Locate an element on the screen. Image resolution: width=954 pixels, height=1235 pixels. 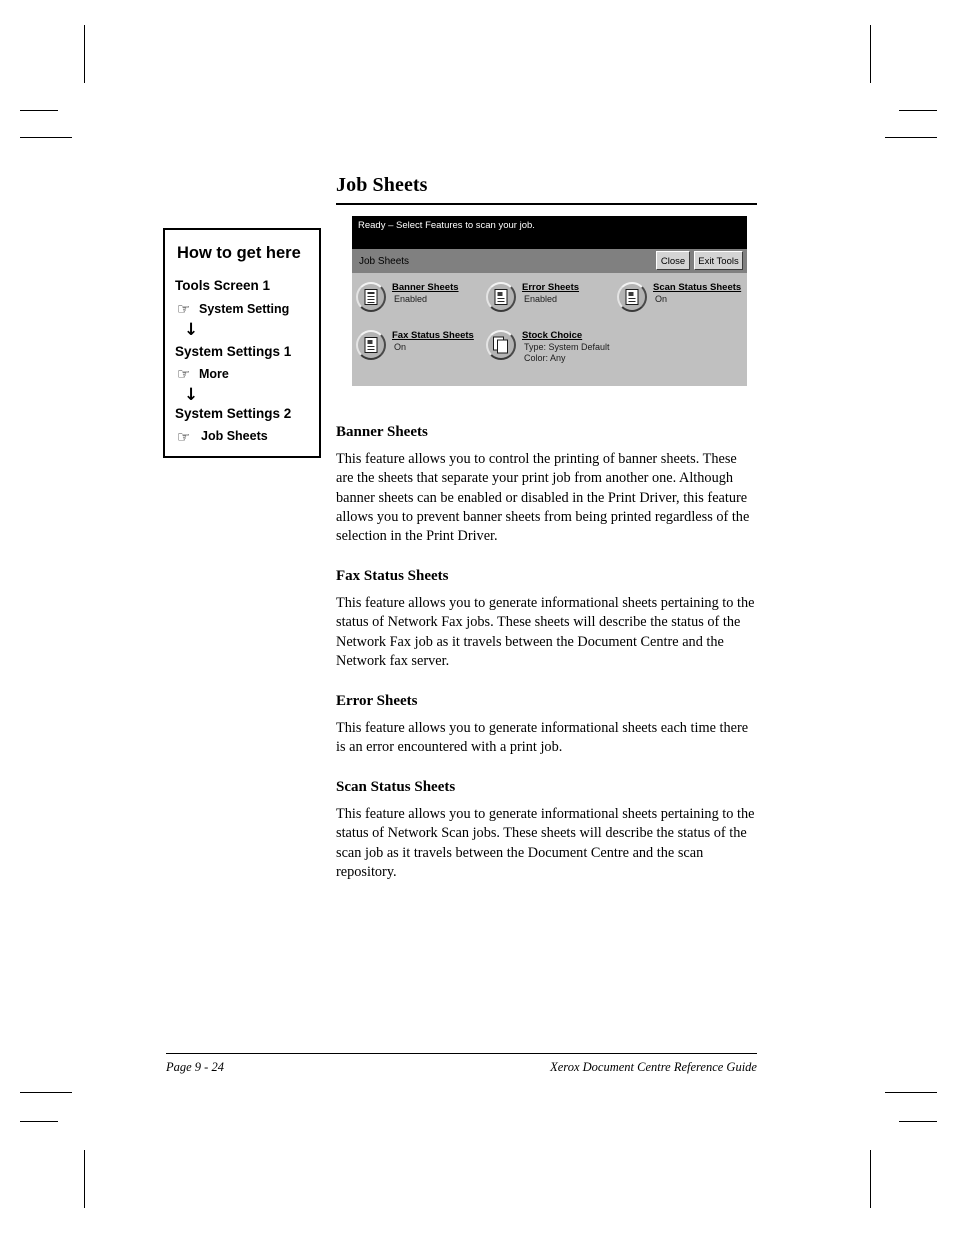
section-heading: Error Sheets is located at coordinates (377, 701).